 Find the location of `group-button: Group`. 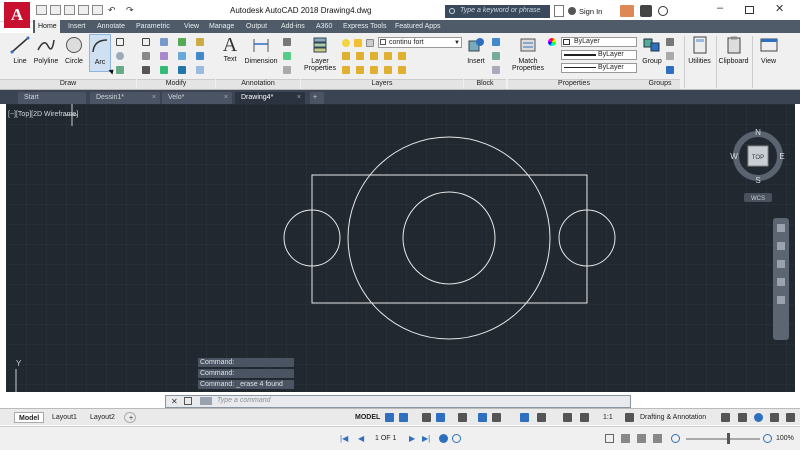

group-button: Group is located at coordinates (652, 50).